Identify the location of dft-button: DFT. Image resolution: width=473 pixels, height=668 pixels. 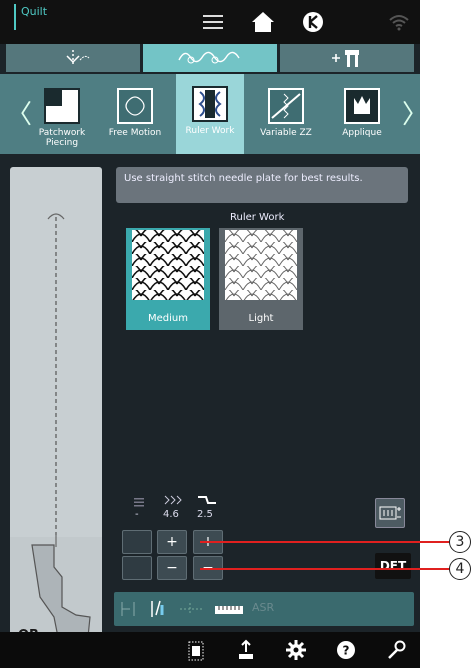
(393, 566).